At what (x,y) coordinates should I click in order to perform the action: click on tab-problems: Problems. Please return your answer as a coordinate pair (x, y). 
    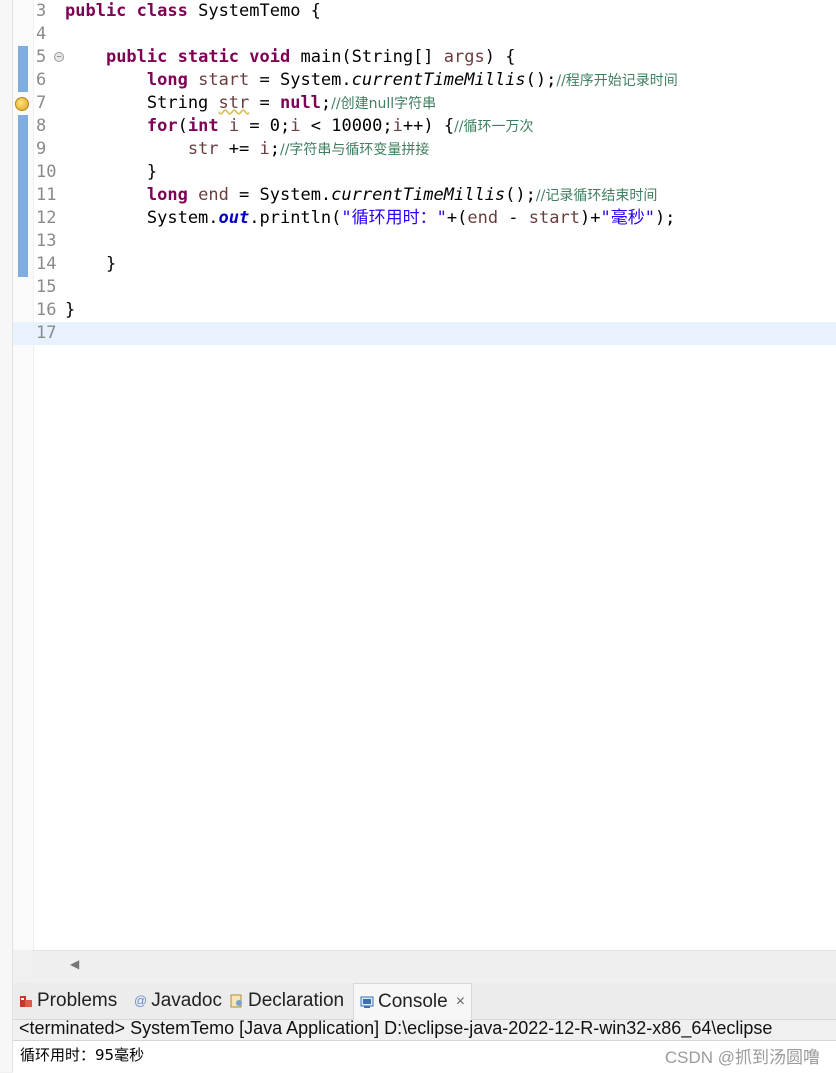
    Looking at the image, I should click on (68, 1001).